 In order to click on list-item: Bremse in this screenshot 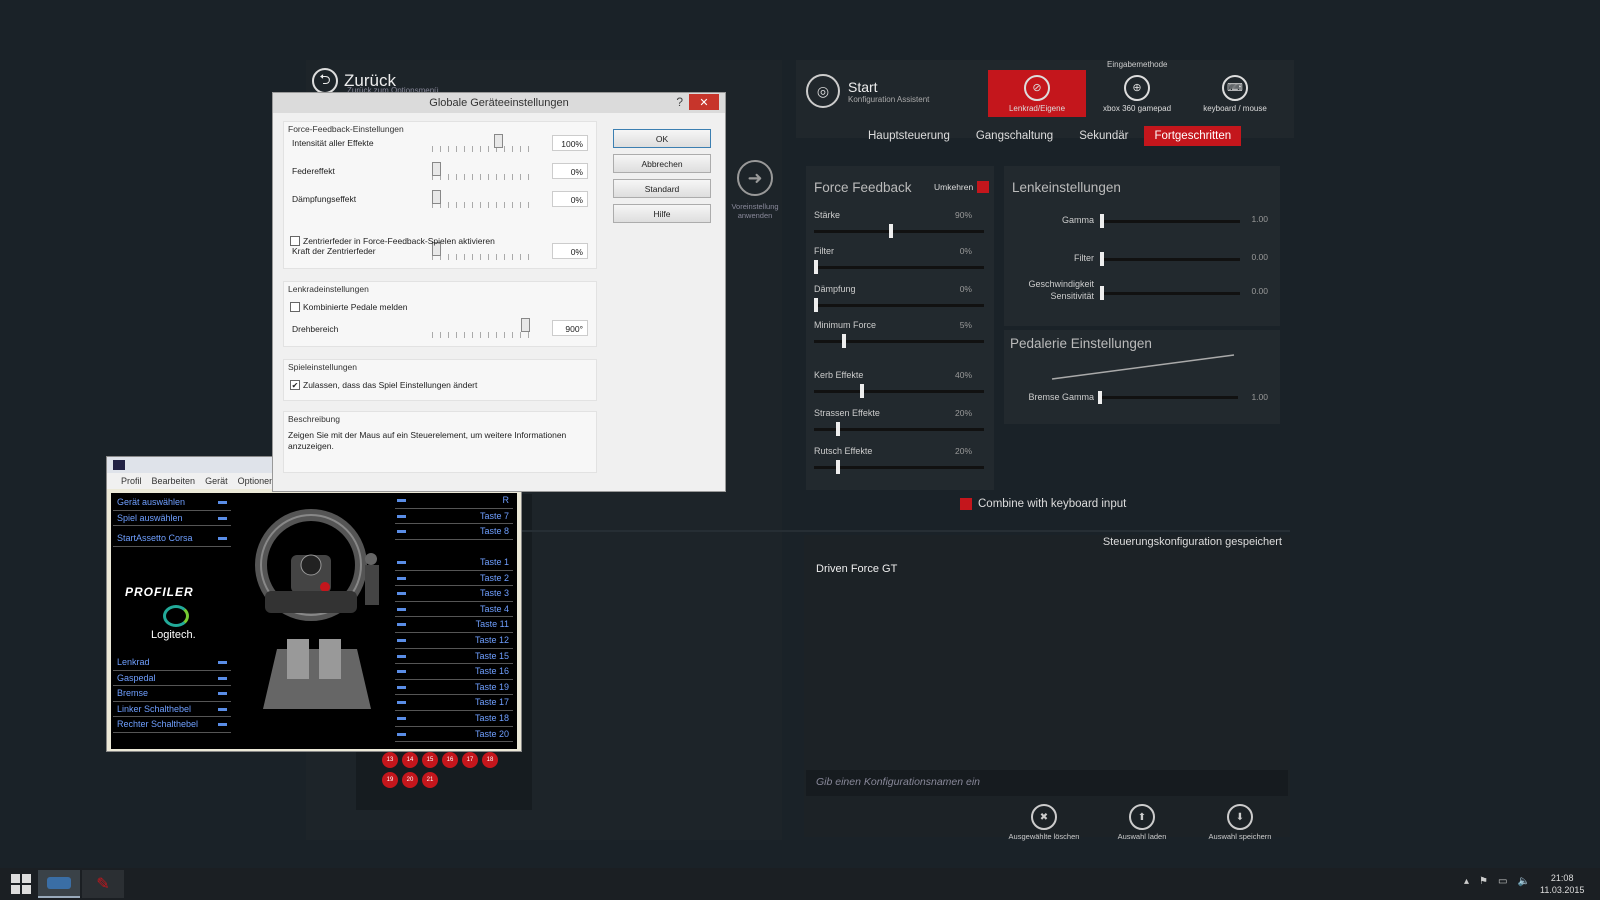, I will do `click(172, 694)`.